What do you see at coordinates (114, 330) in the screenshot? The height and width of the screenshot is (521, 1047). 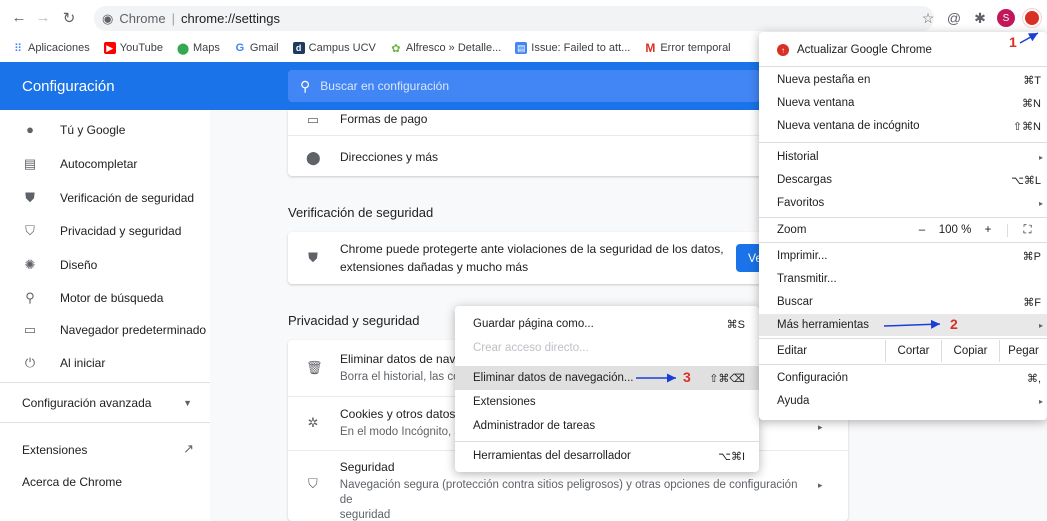 I see `sidebar-item-default-browser: ▭ Navegador predeterminado` at bounding box center [114, 330].